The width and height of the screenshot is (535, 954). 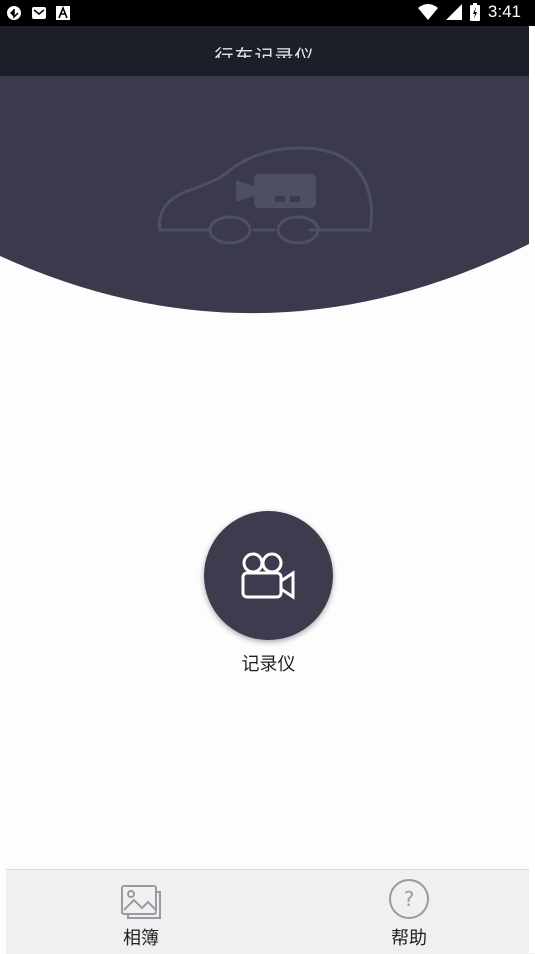 I want to click on video-camera-icon, so click(x=267, y=576).